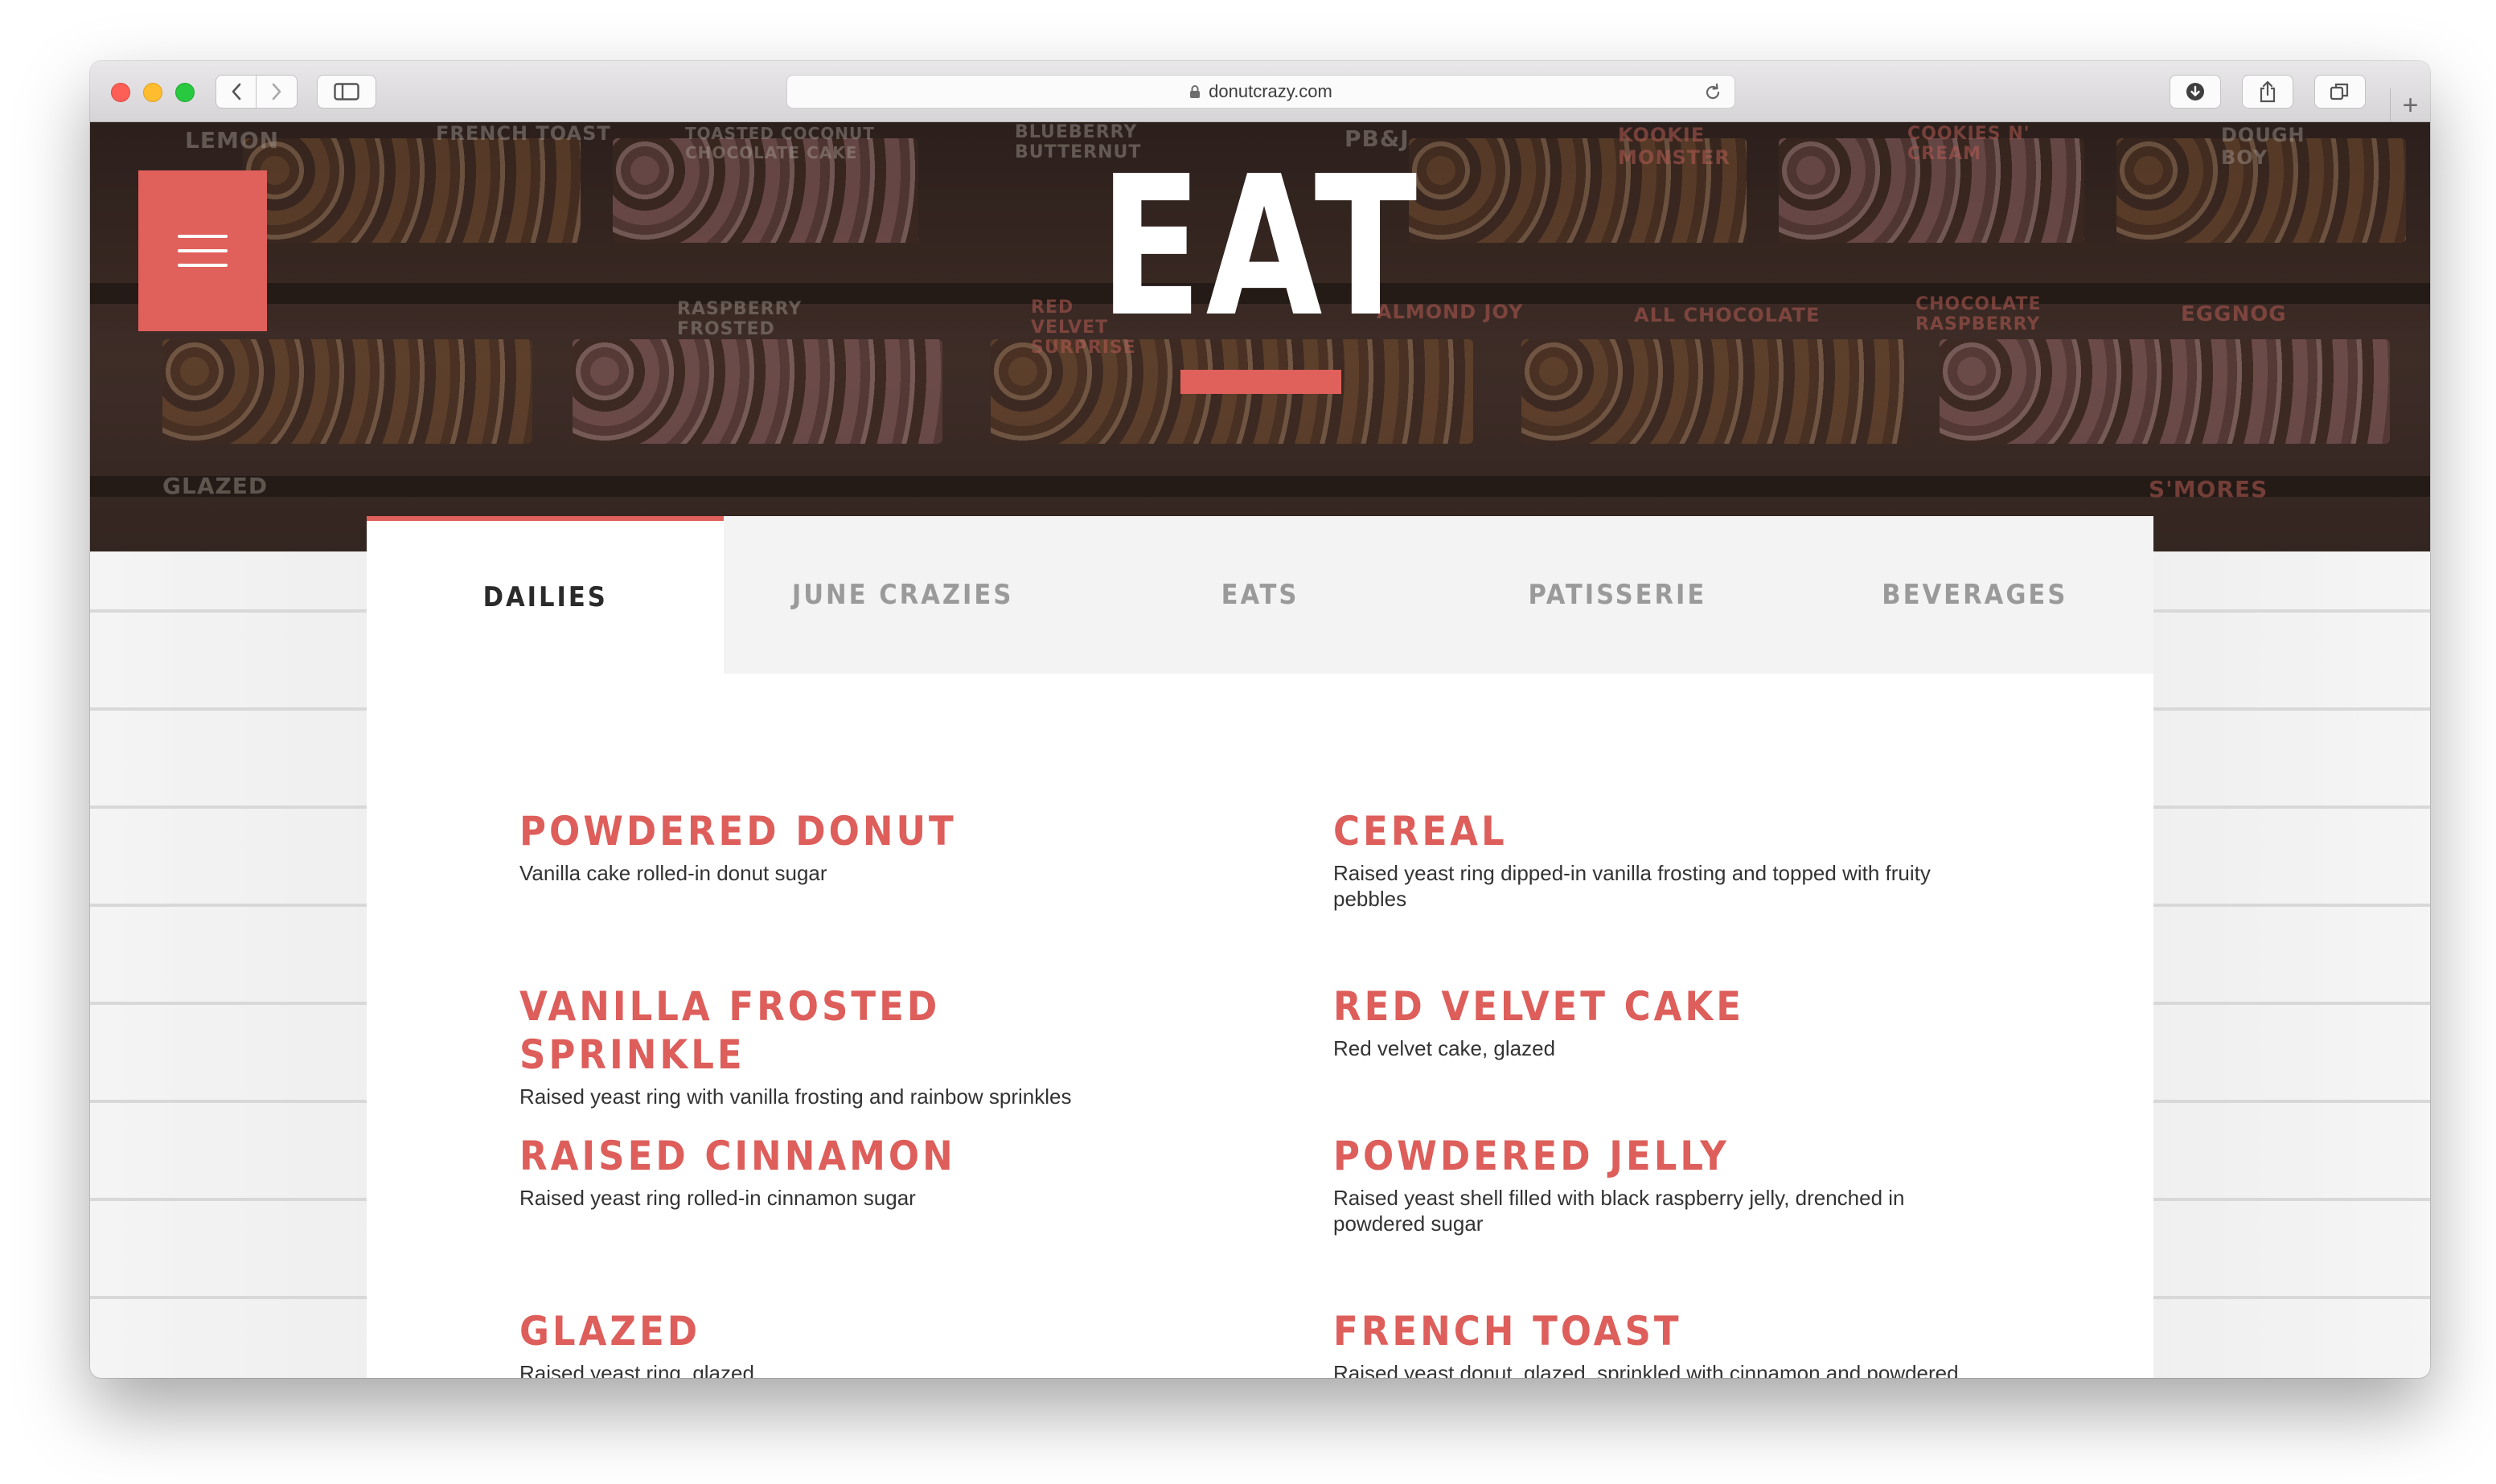  I want to click on forward-button, so click(277, 92).